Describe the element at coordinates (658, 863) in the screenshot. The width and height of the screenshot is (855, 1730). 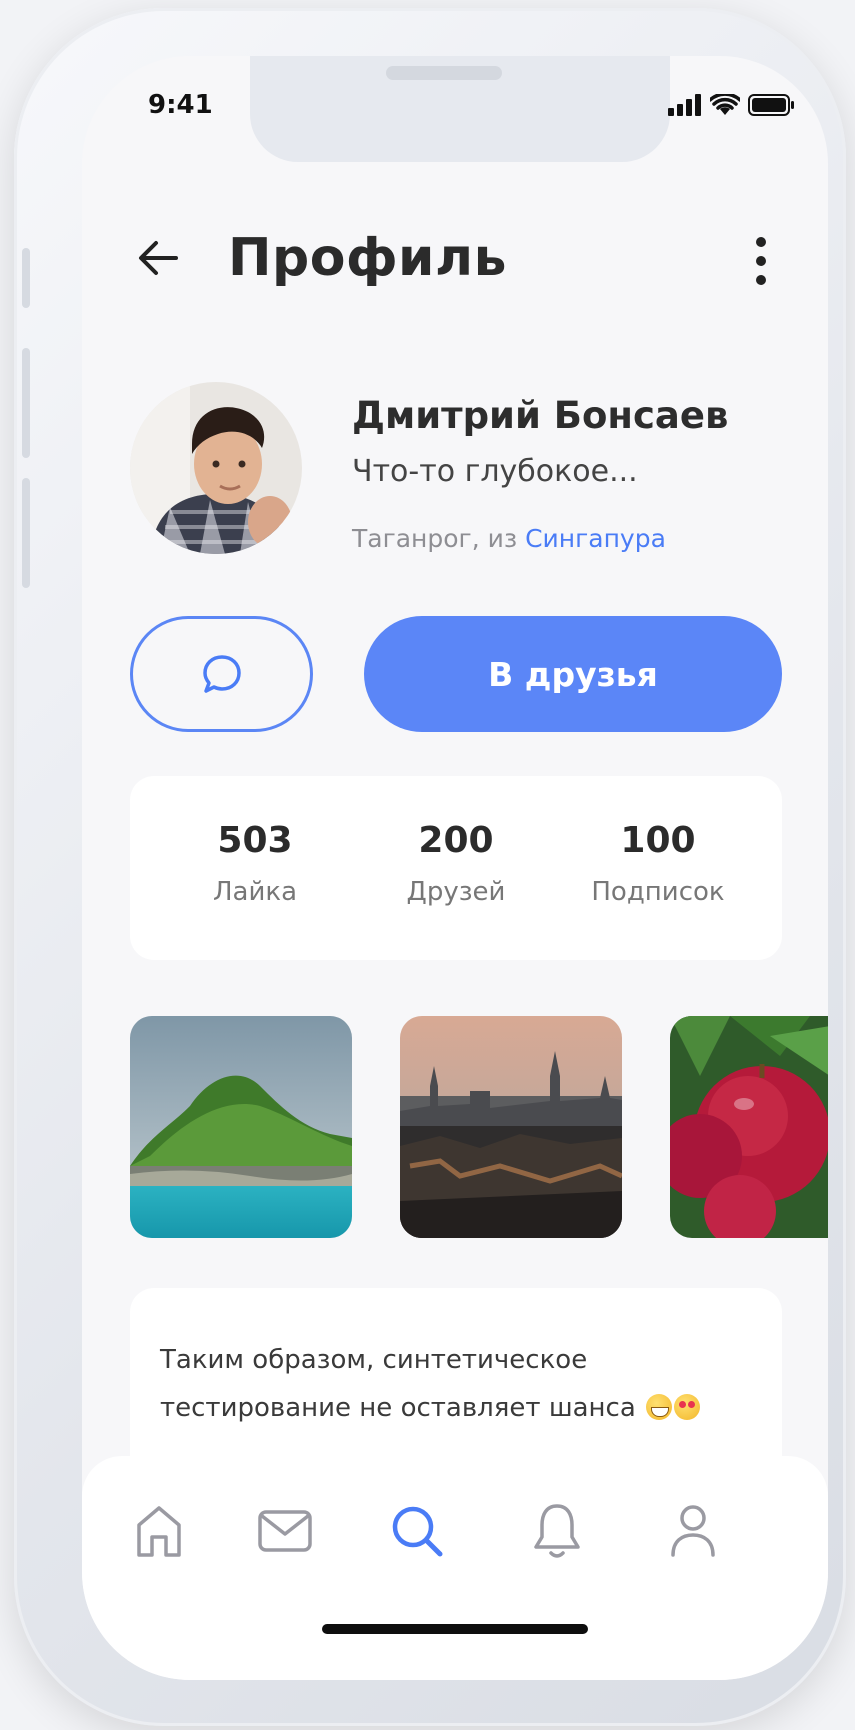
I see `stat-subscriptions: 100 Подписок` at that location.